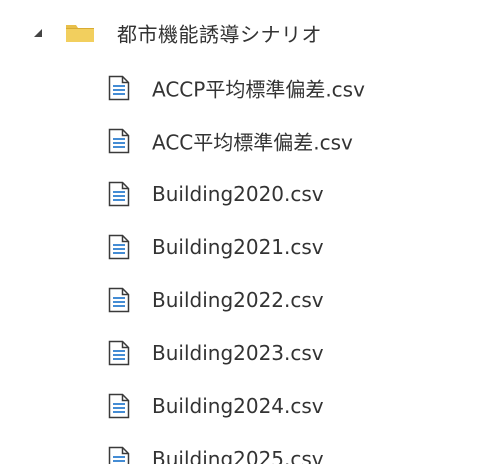 The image size is (491, 464). I want to click on file-label: Building2021.csv, so click(238, 246).